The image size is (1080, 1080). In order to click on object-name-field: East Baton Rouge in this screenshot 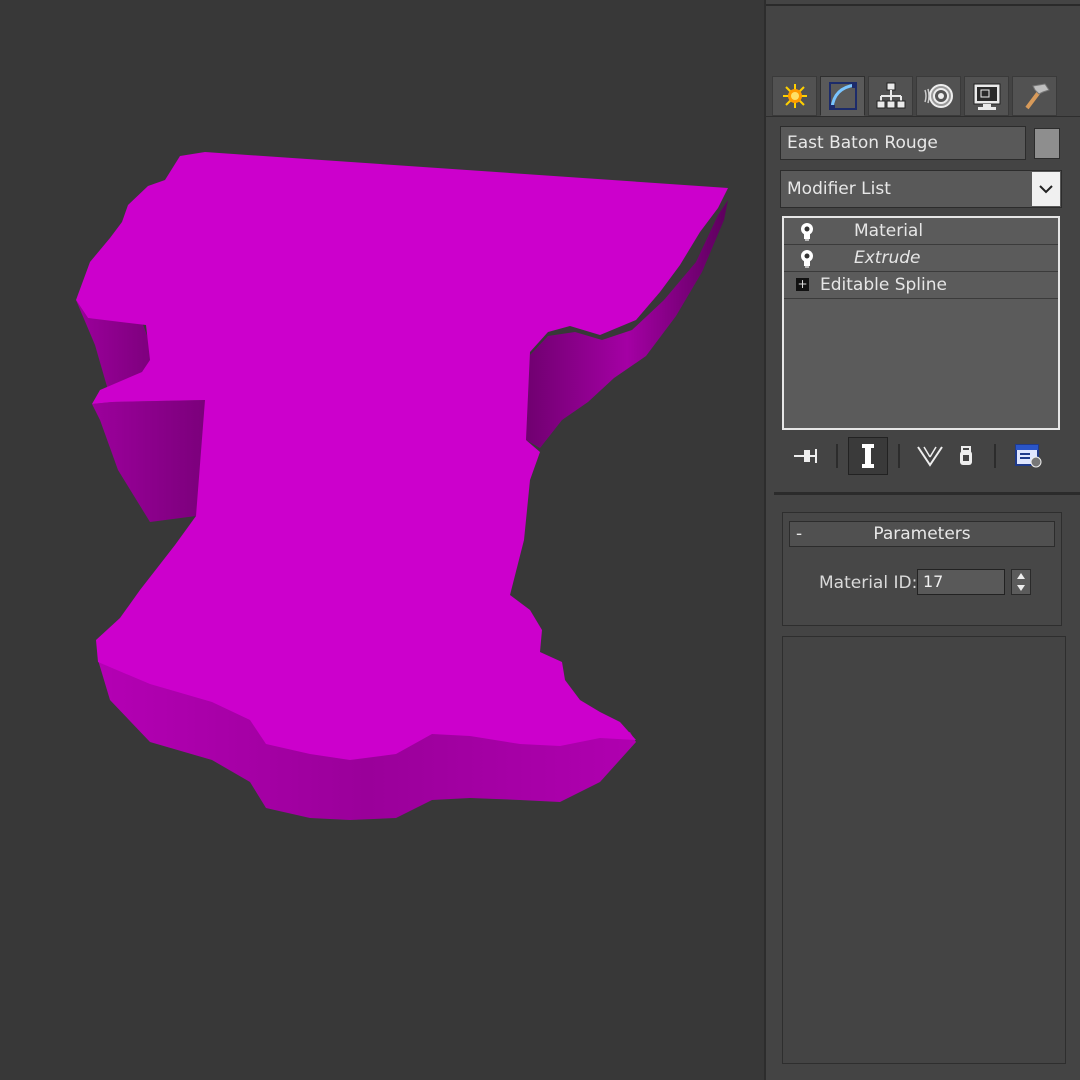, I will do `click(903, 143)`.